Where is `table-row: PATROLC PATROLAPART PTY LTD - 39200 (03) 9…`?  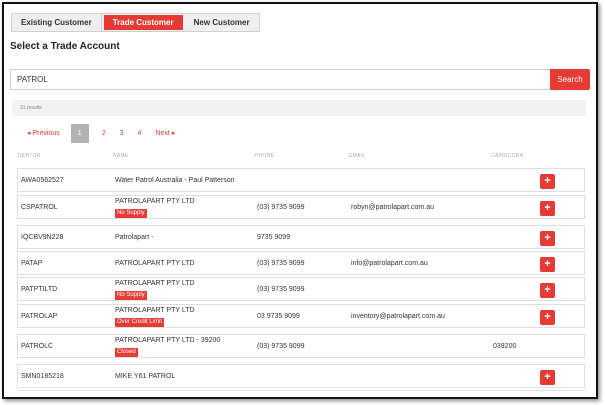 table-row: PATROLC PATROLAPART PTY LTD - 39200 (03) 9… is located at coordinates (301, 346).